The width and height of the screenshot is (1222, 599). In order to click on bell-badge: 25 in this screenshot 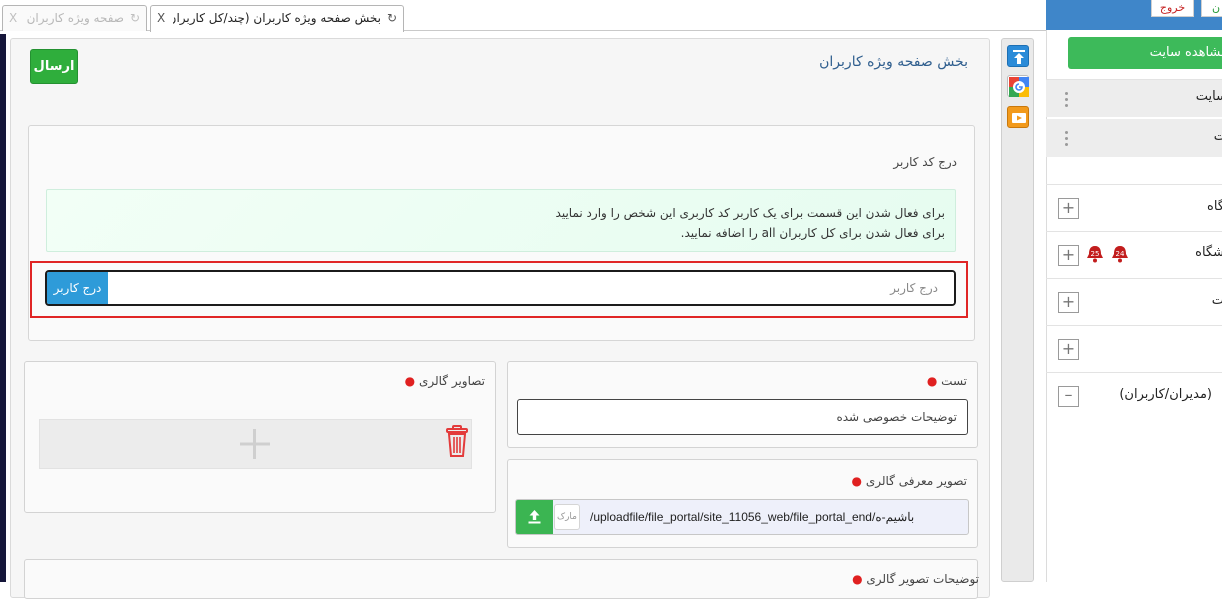, I will do `click(1095, 254)`.